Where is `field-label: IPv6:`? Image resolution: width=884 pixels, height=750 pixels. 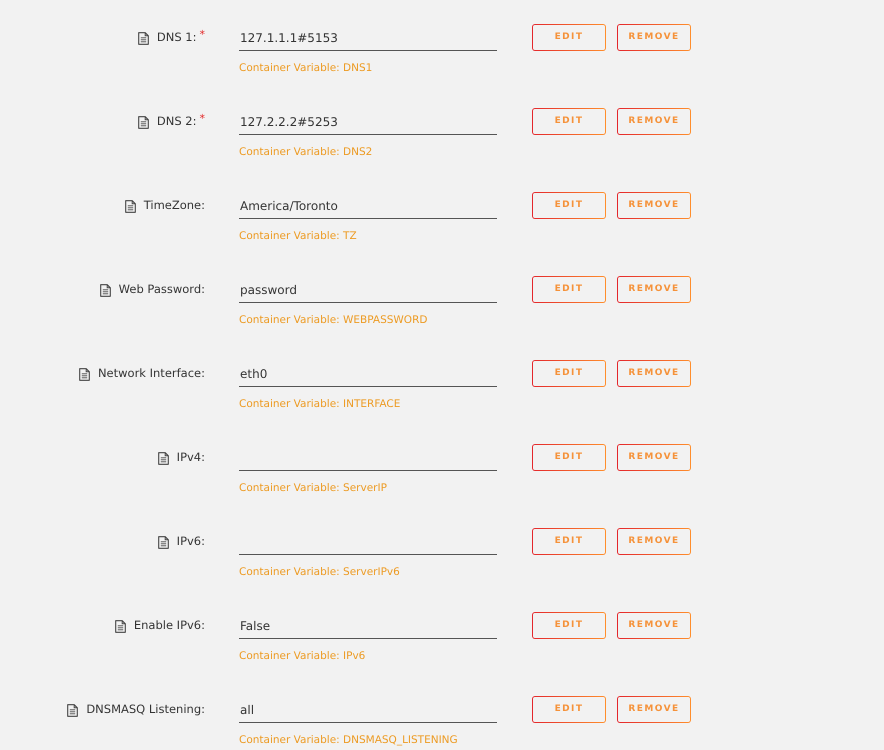 field-label: IPv6: is located at coordinates (190, 541).